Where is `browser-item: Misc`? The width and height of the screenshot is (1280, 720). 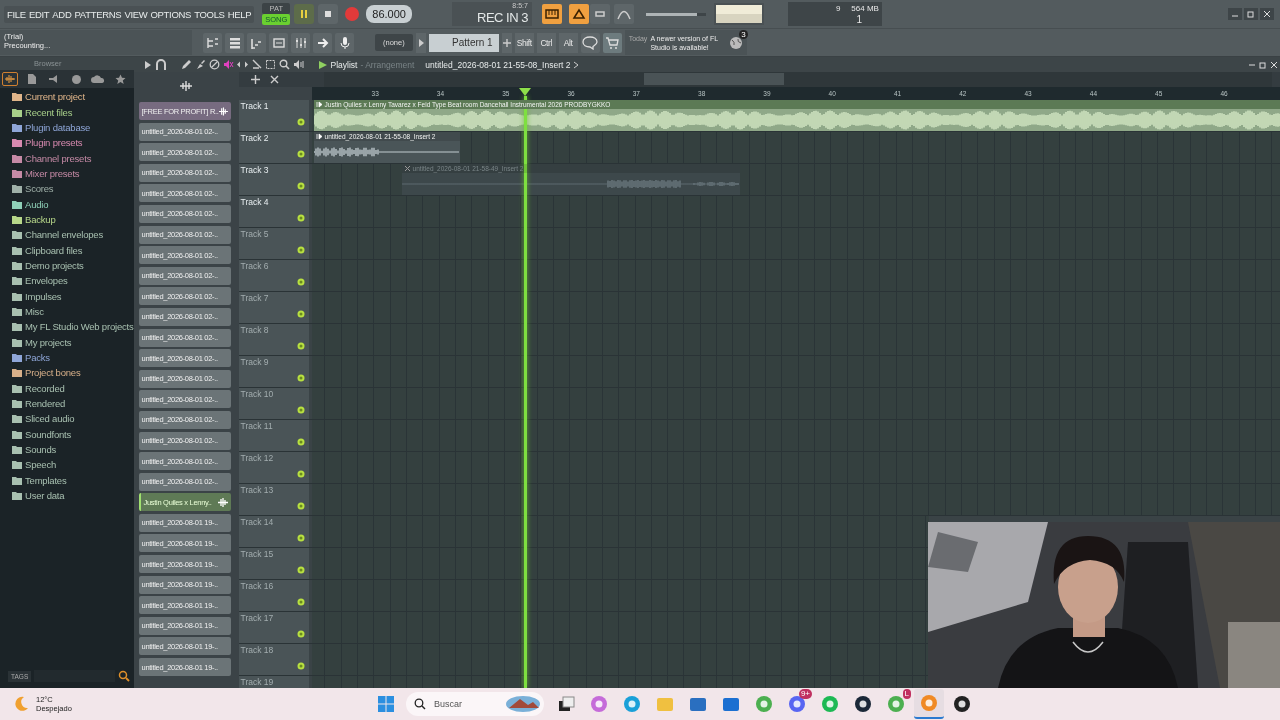 browser-item: Misc is located at coordinates (73, 311).